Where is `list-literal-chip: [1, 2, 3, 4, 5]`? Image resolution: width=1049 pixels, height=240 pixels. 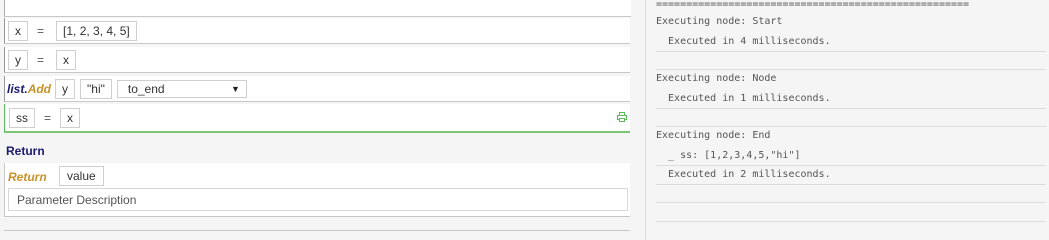 list-literal-chip: [1, 2, 3, 4, 5] is located at coordinates (96, 30).